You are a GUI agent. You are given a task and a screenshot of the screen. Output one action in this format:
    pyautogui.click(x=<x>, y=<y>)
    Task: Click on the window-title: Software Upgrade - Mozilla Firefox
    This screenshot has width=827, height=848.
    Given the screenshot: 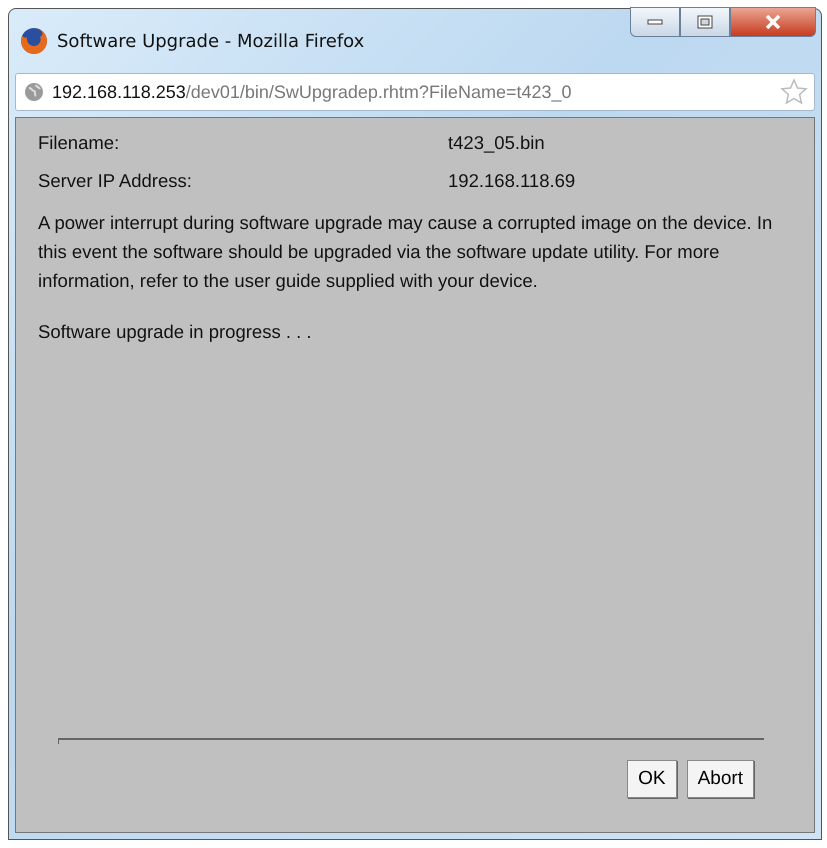 What is the action you would take?
    pyautogui.click(x=210, y=41)
    